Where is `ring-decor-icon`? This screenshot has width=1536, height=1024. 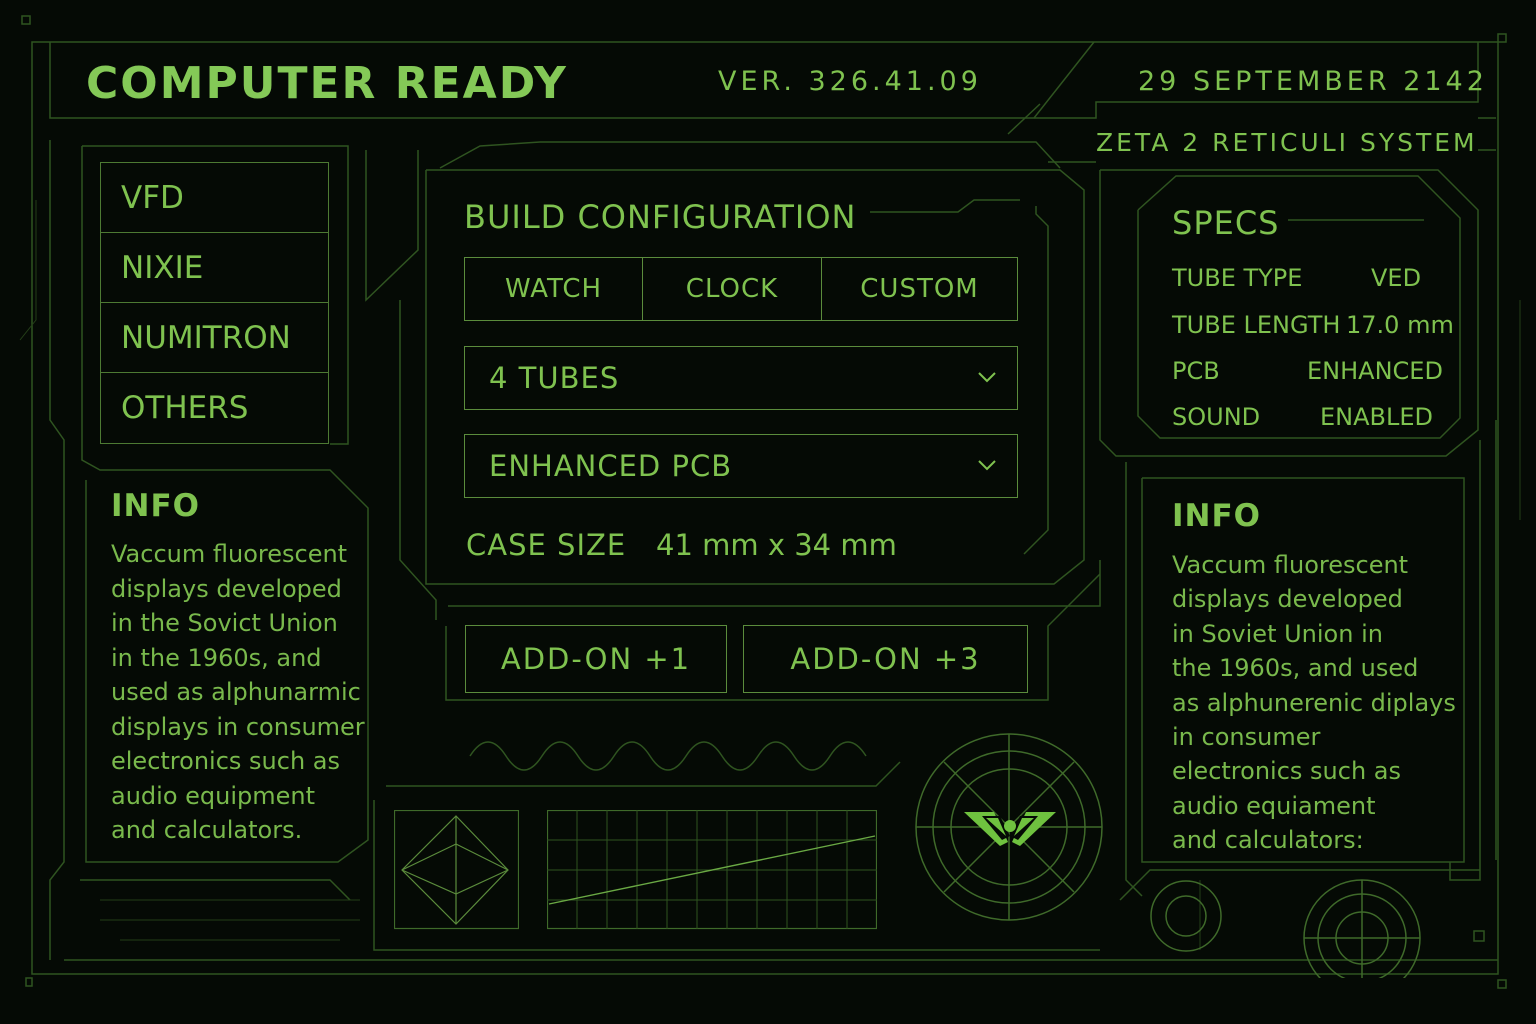
ring-decor-icon is located at coordinates (1285, 928).